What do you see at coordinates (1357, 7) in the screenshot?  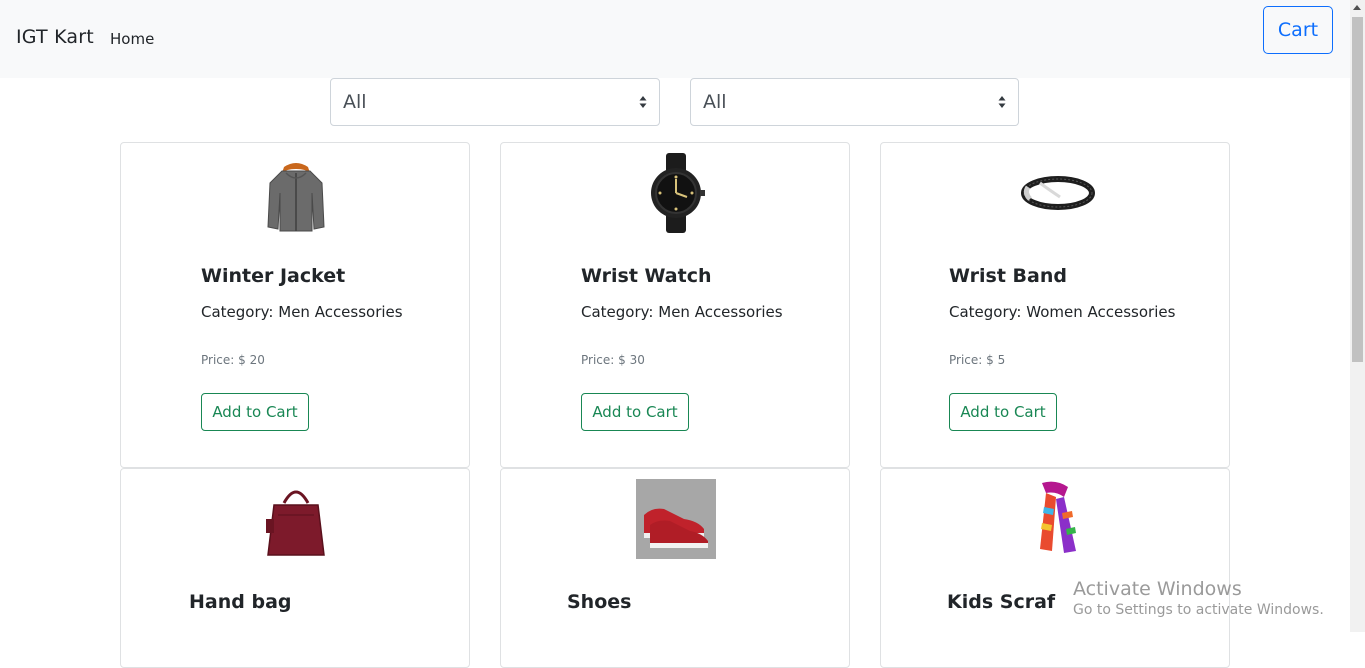 I see `scroll-up-arrow-icon` at bounding box center [1357, 7].